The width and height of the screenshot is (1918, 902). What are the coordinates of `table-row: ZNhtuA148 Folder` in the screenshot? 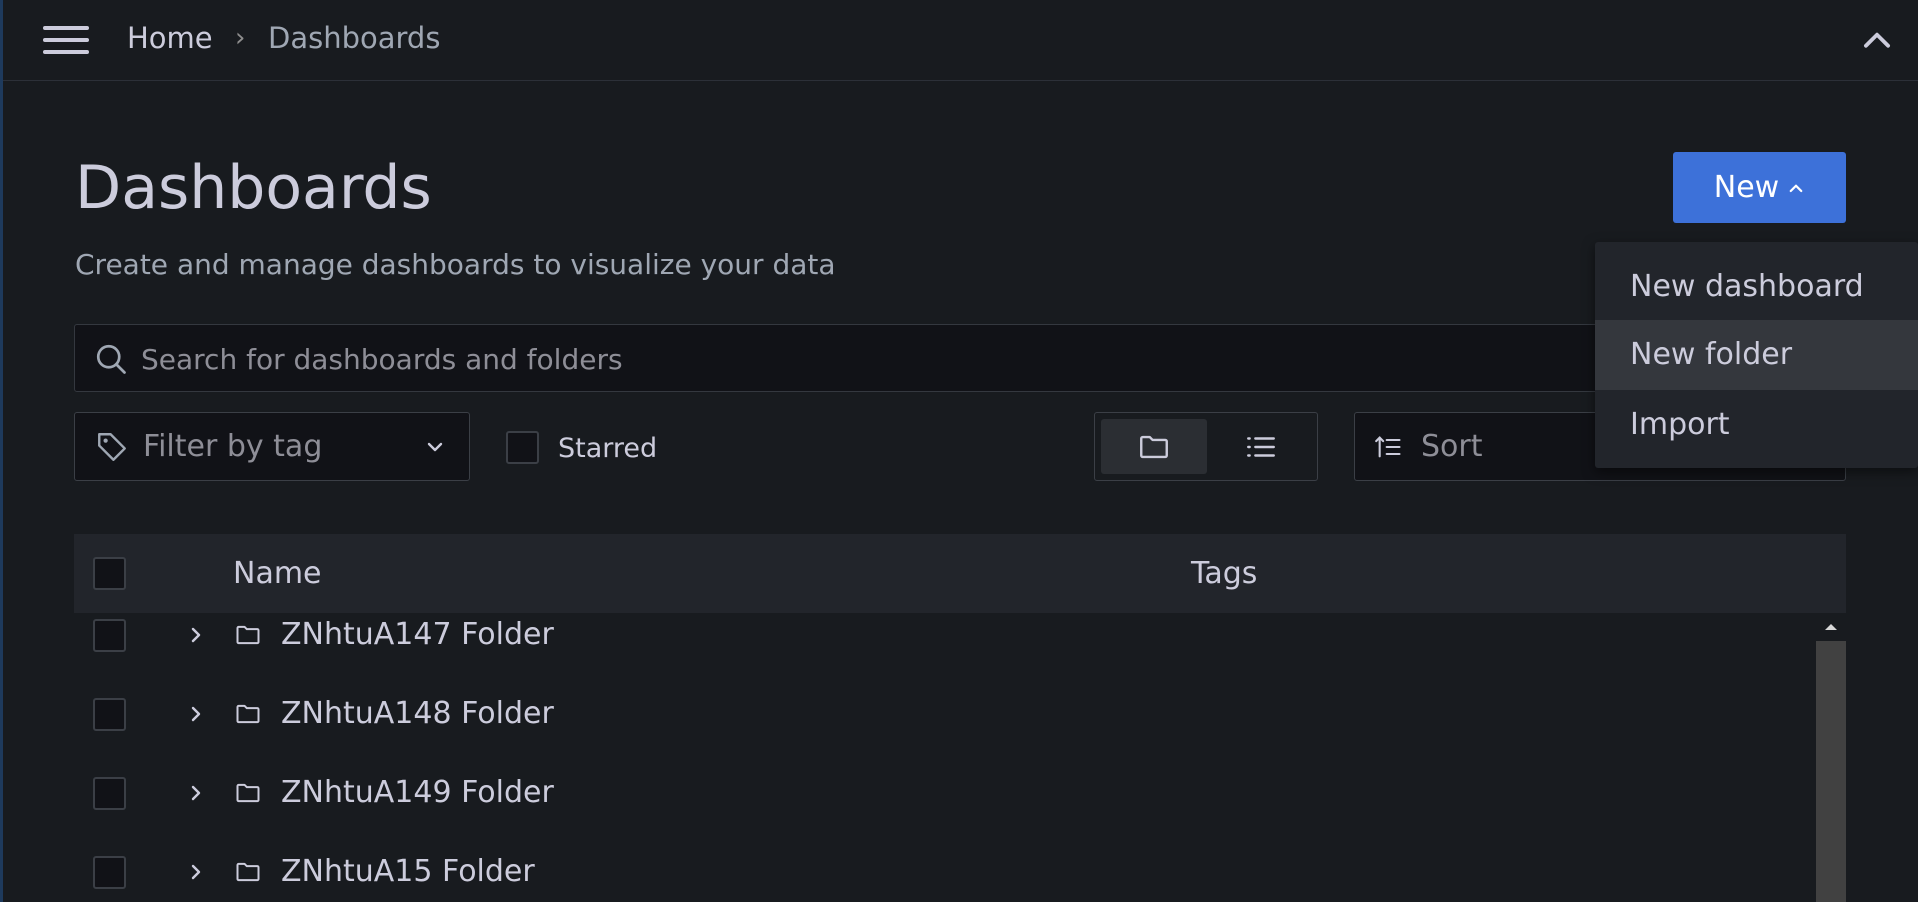 It's located at (944, 731).